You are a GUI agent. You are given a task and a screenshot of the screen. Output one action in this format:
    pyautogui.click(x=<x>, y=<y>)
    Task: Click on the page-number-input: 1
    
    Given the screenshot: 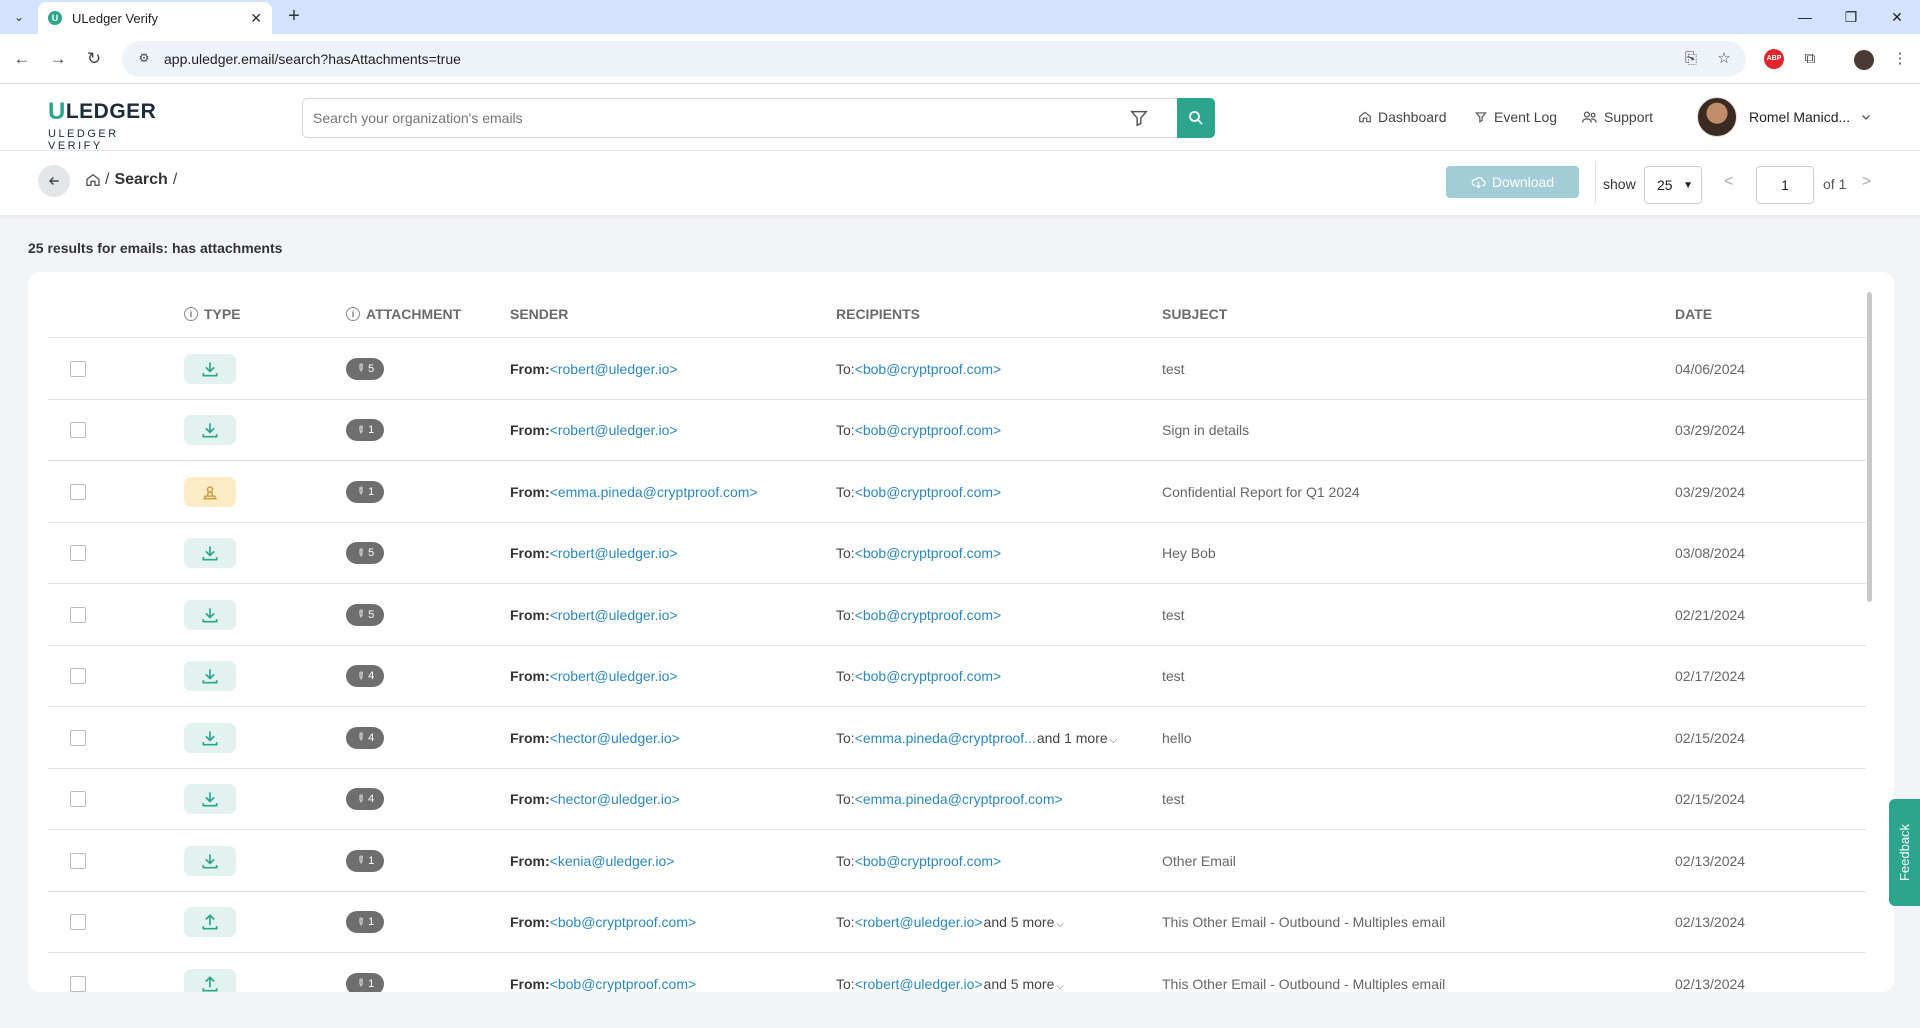 What is the action you would take?
    pyautogui.click(x=1785, y=185)
    